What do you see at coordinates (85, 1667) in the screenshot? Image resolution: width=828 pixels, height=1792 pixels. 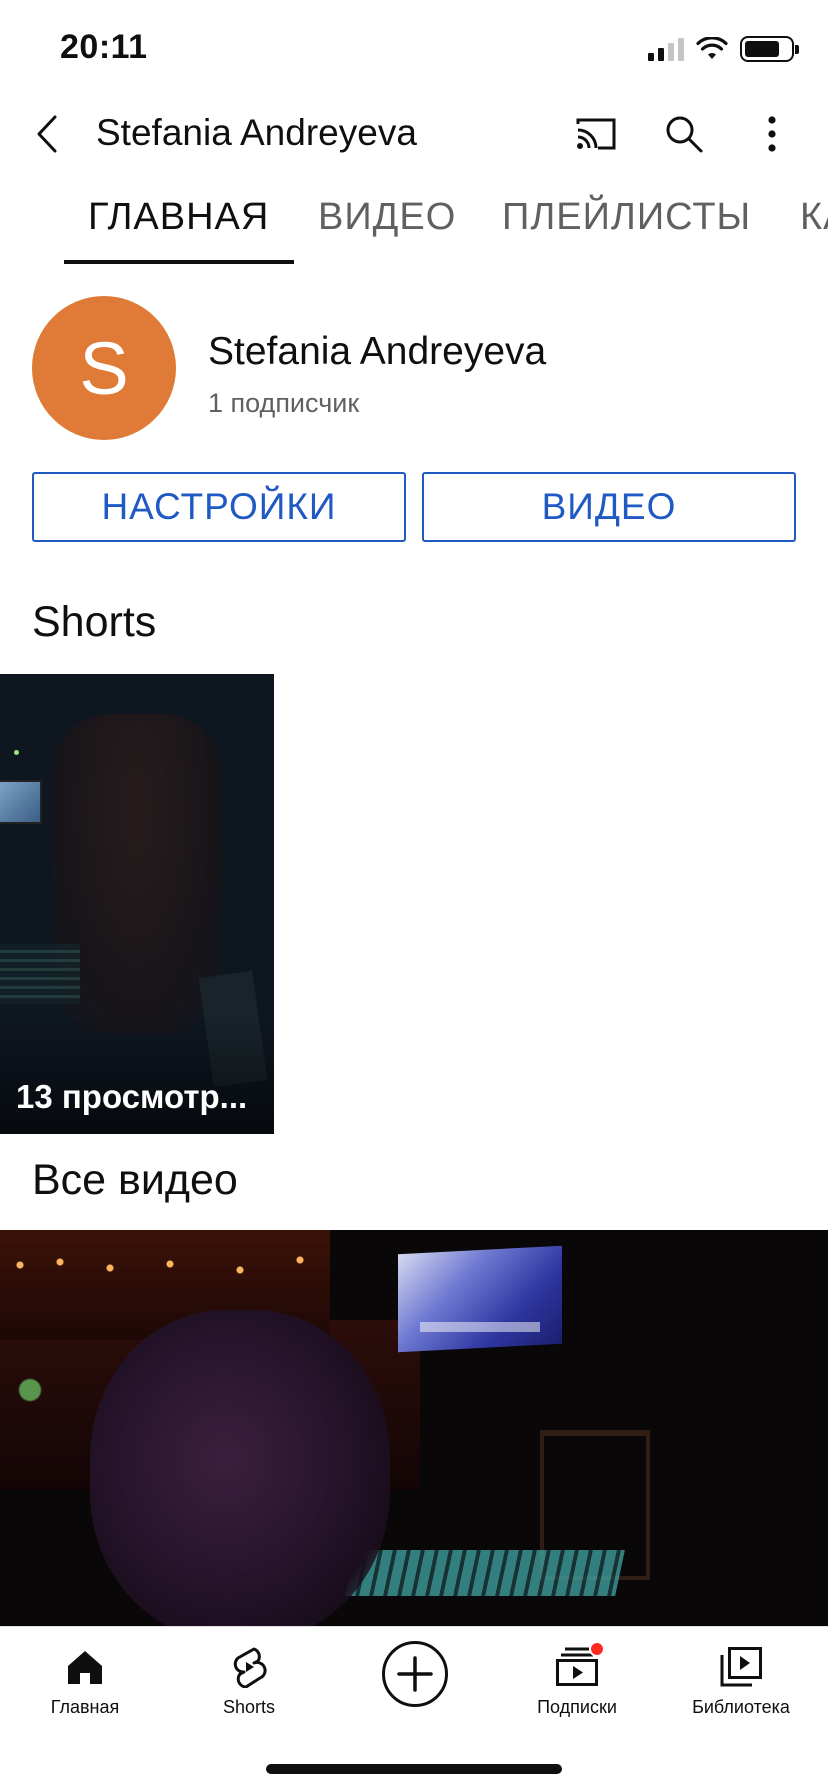 I see `home-icon` at bounding box center [85, 1667].